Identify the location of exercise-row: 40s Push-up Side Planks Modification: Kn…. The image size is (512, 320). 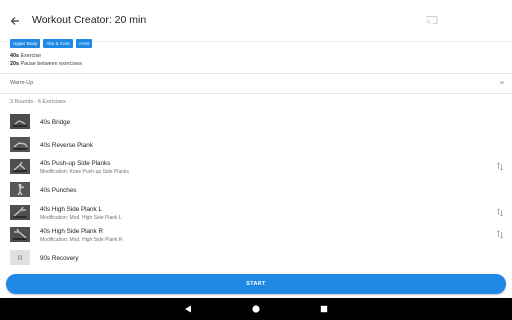
(256, 167).